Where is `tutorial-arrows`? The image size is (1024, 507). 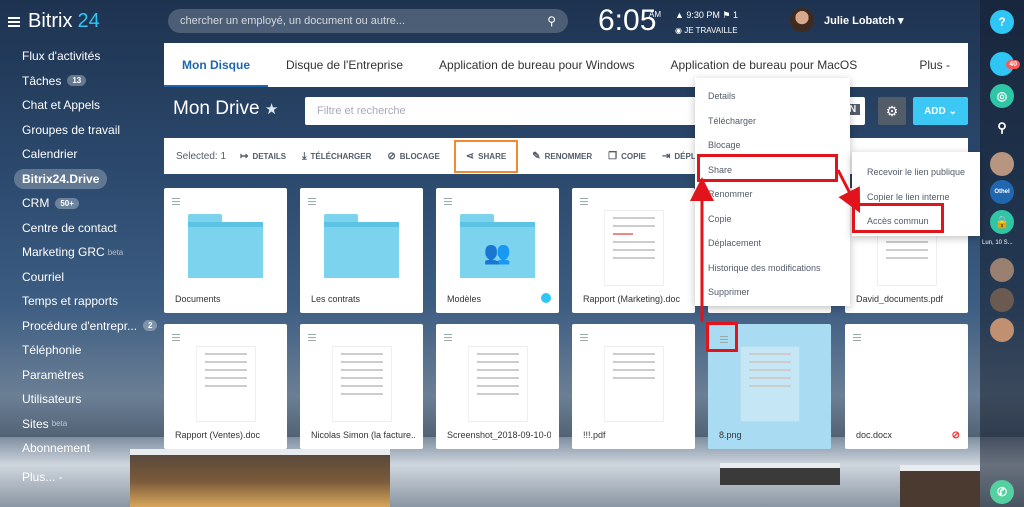
tutorial-arrows is located at coordinates (775, 245).